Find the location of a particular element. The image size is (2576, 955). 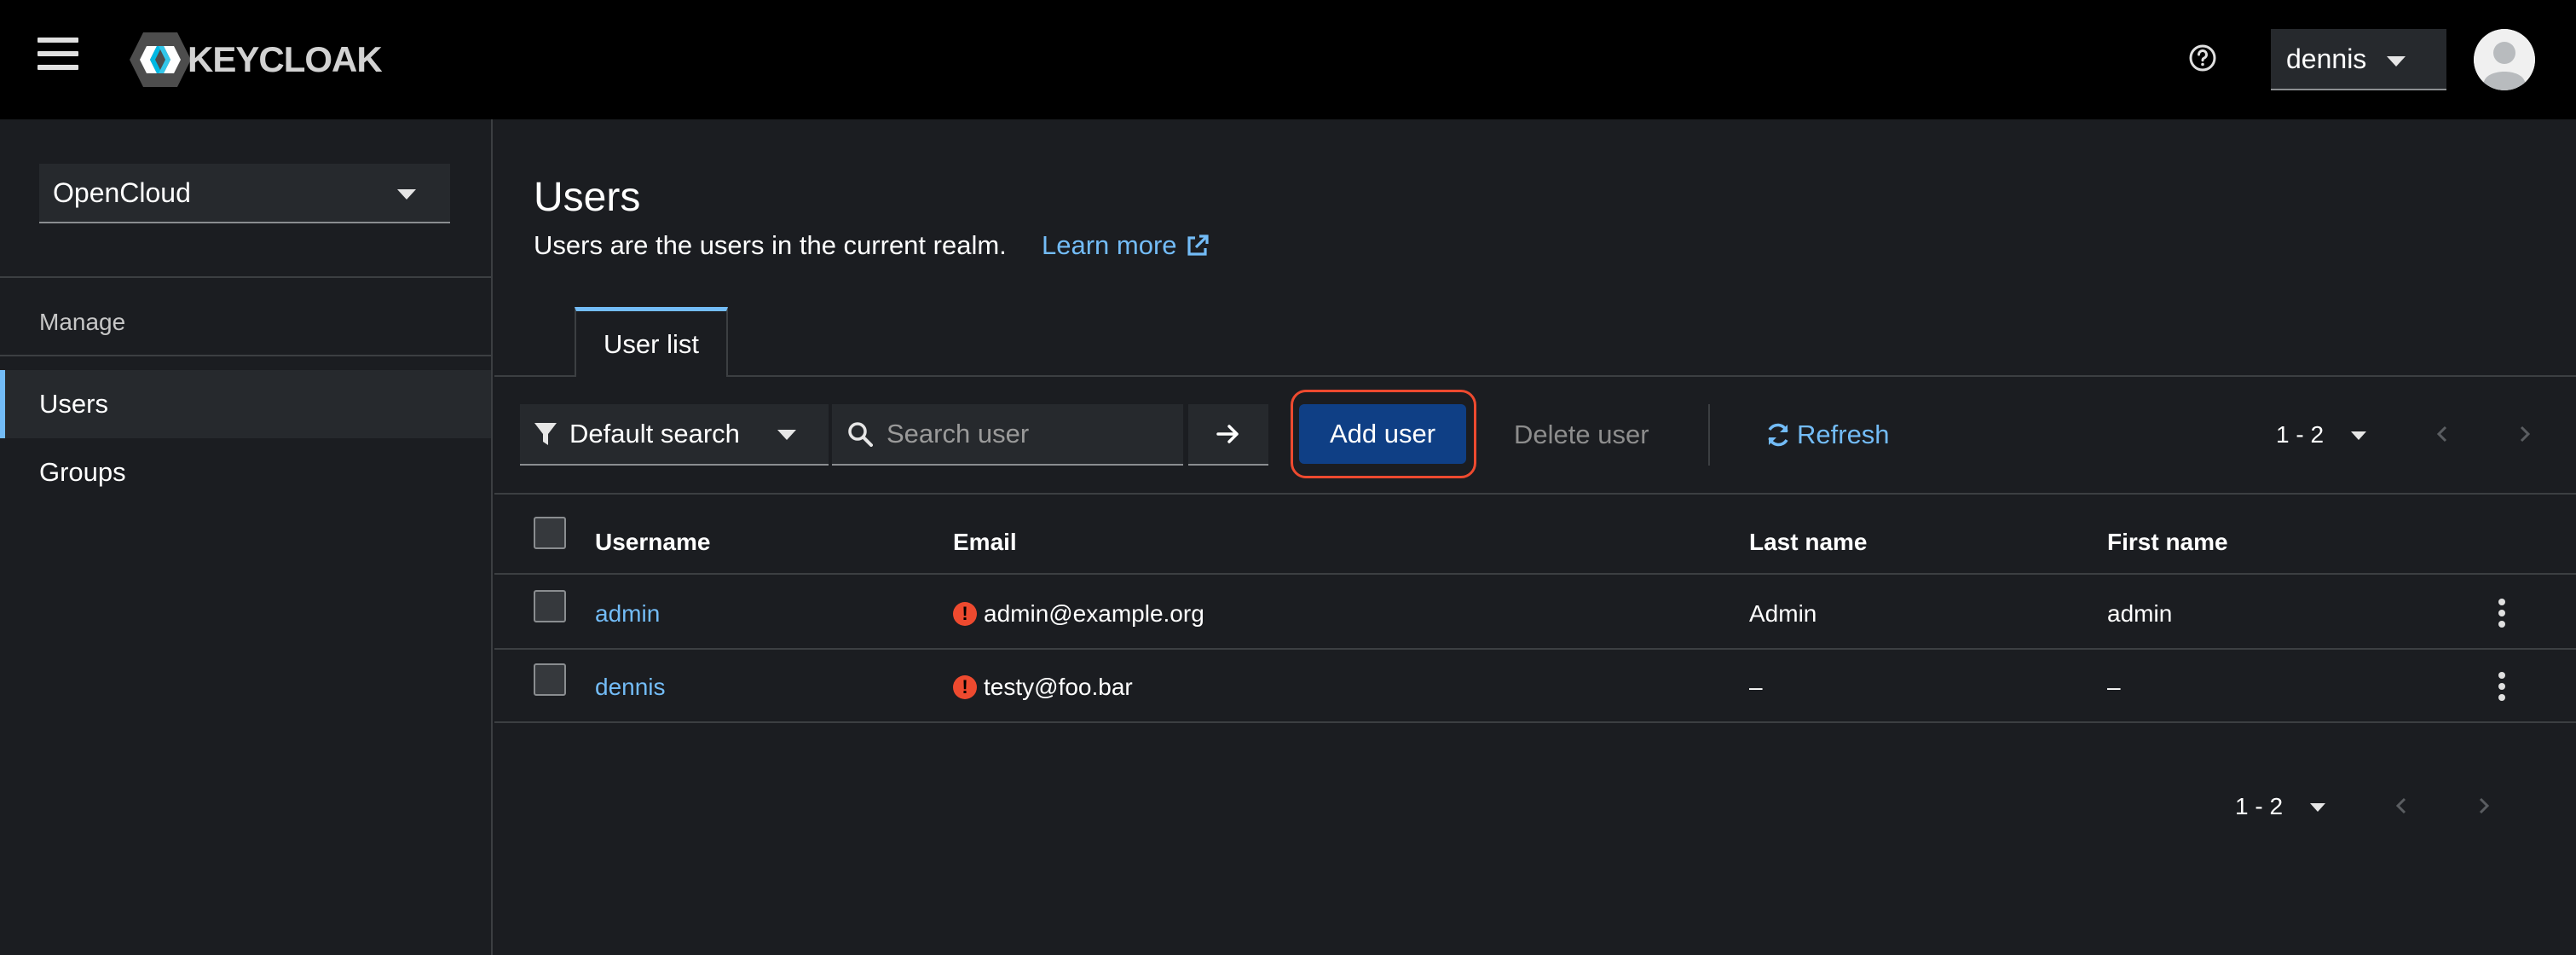

refresh-icon is located at coordinates (1778, 435).